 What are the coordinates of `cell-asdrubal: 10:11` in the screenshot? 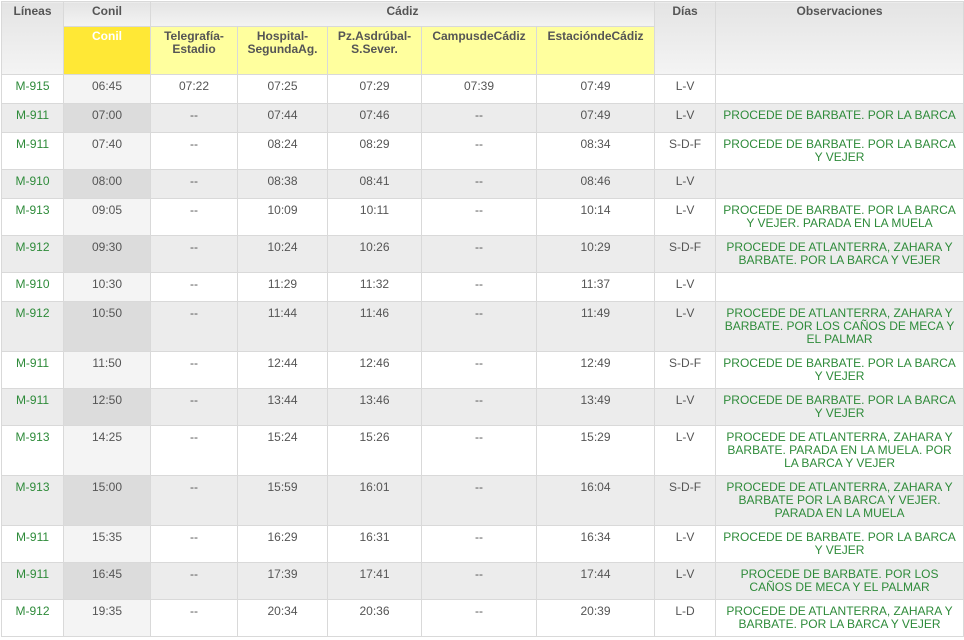 It's located at (374, 217).